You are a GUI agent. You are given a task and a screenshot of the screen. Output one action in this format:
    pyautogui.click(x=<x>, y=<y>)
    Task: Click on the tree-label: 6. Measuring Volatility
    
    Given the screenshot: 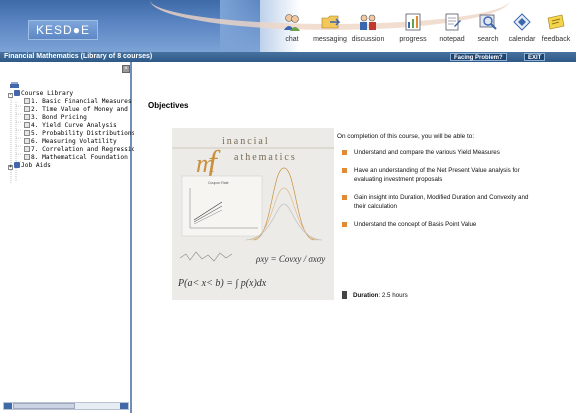 What is the action you would take?
    pyautogui.click(x=74, y=141)
    